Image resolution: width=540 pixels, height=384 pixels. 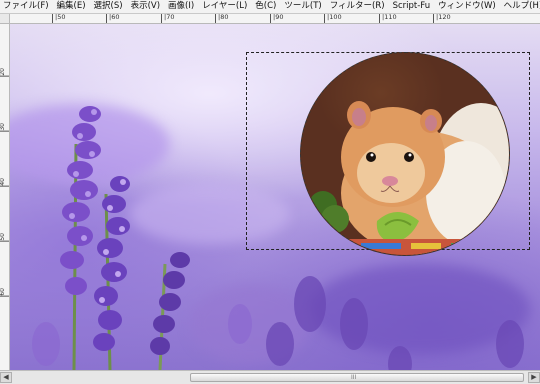 I want to click on scroll-right-arrow: ▶, so click(x=534, y=377).